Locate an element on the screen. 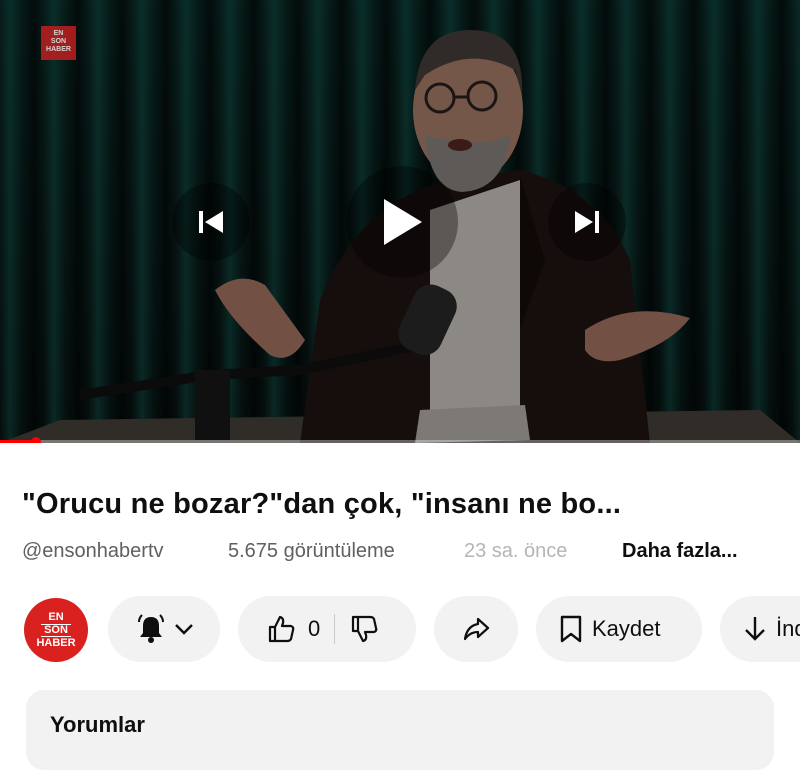 This screenshot has height=770, width=800. chevron-down-icon is located at coordinates (184, 629).